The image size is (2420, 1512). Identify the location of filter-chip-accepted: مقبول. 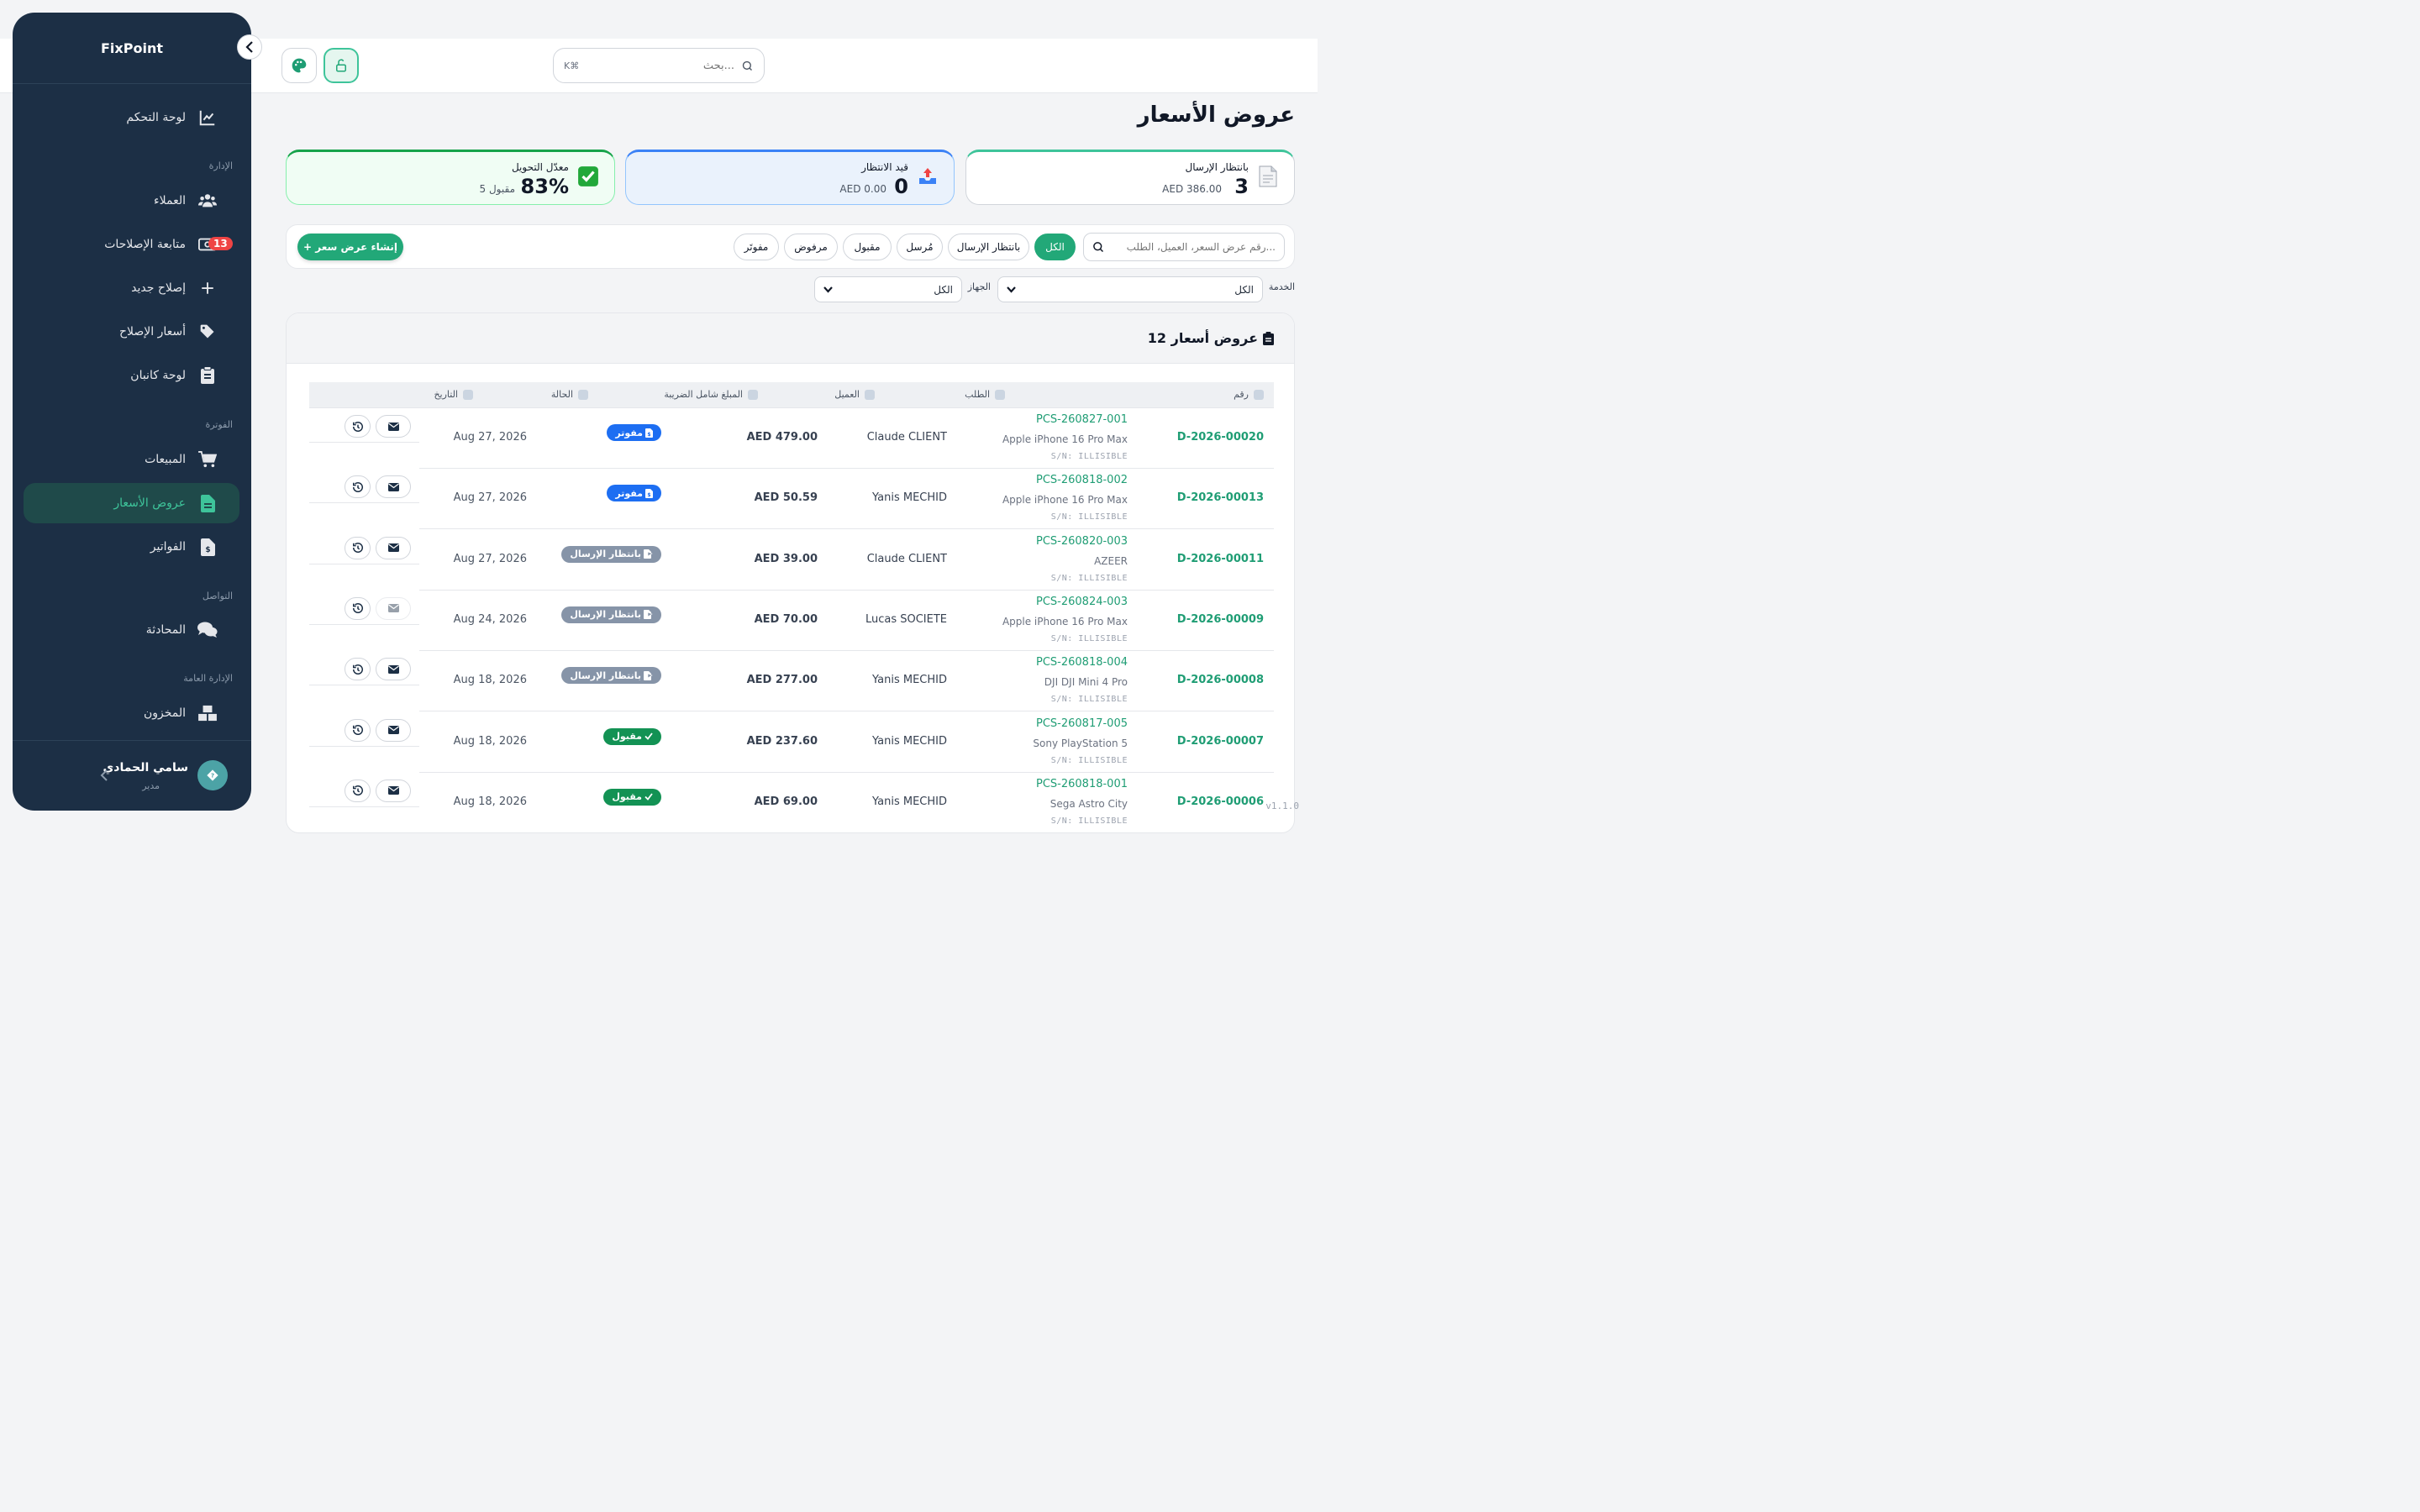
(868, 247).